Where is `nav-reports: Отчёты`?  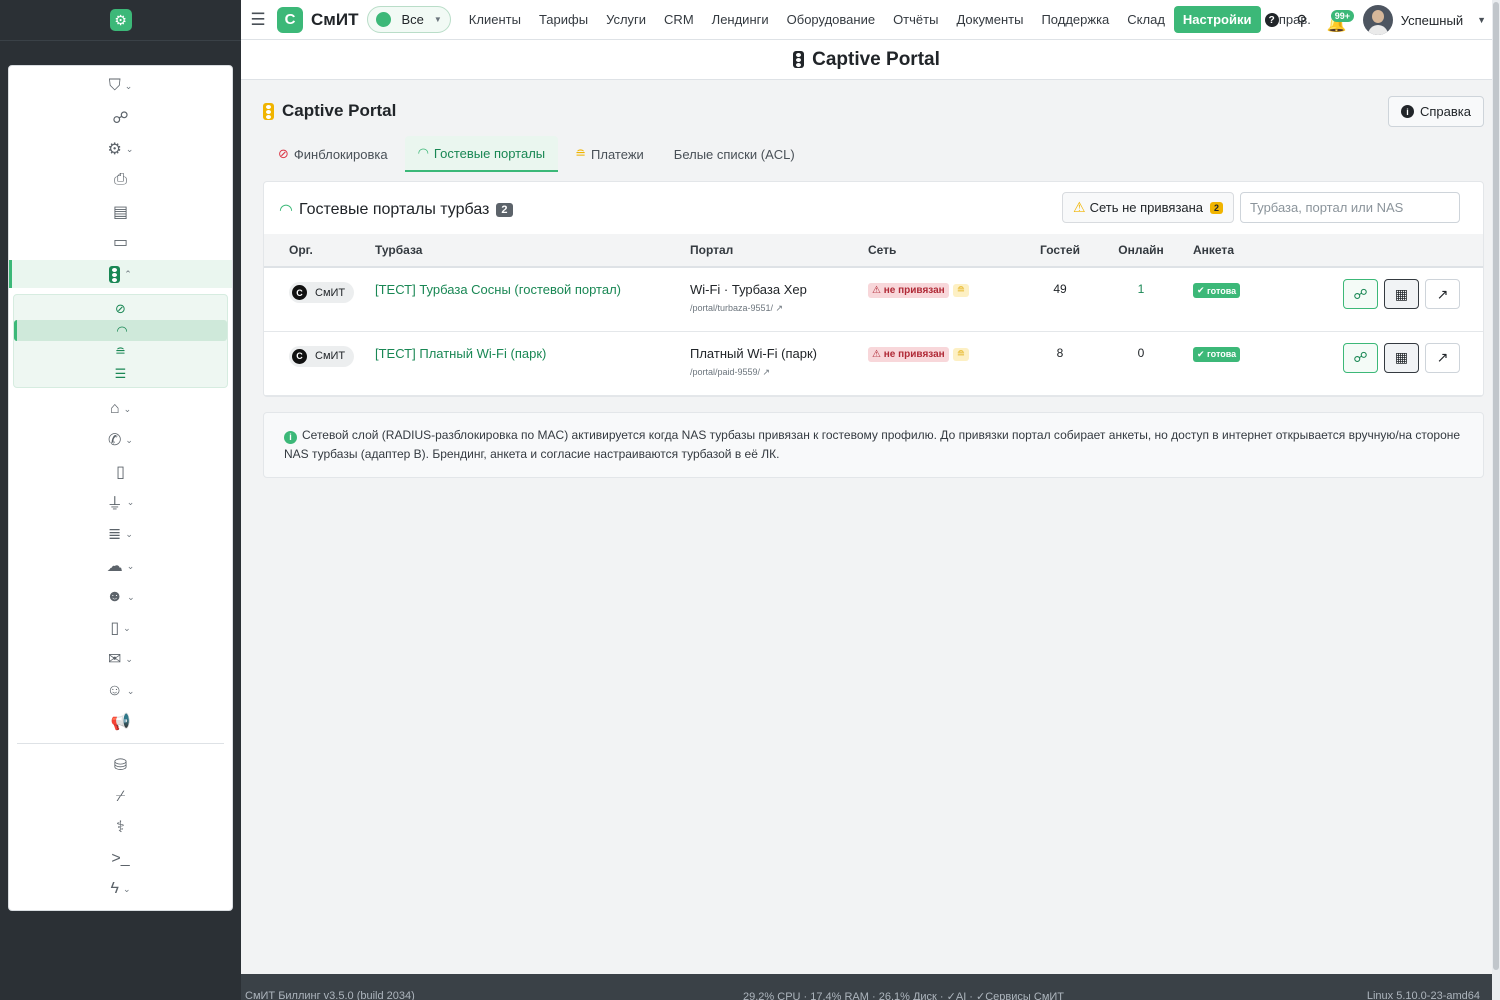 nav-reports: Отчёты is located at coordinates (915, 19).